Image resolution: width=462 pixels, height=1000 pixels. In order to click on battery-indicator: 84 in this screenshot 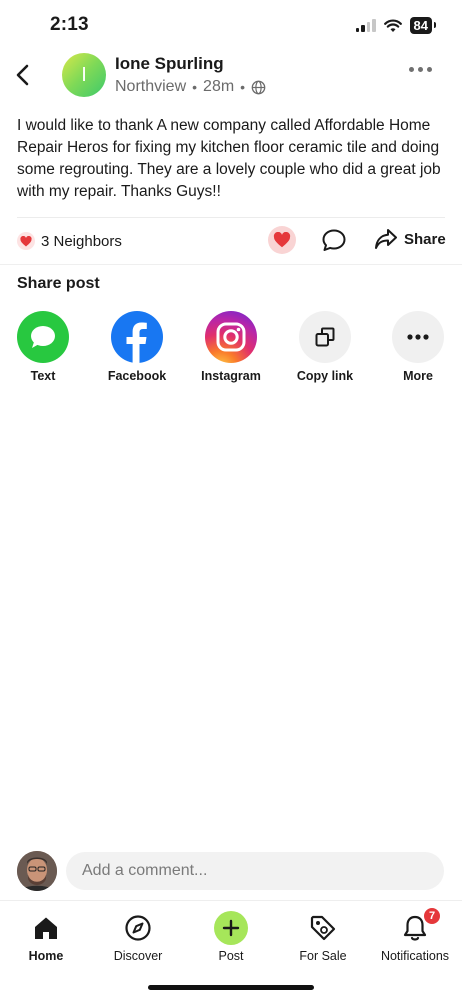, I will do `click(423, 25)`.